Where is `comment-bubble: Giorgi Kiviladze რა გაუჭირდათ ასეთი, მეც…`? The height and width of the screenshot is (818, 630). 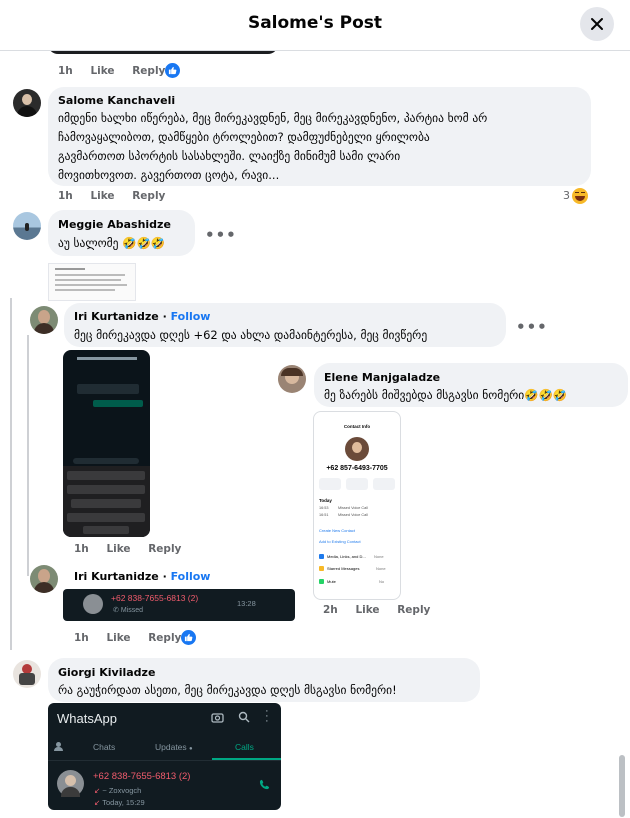
comment-bubble: Giorgi Kiviladze რა გაუჭირდათ ასეთი, მეც… is located at coordinates (264, 680).